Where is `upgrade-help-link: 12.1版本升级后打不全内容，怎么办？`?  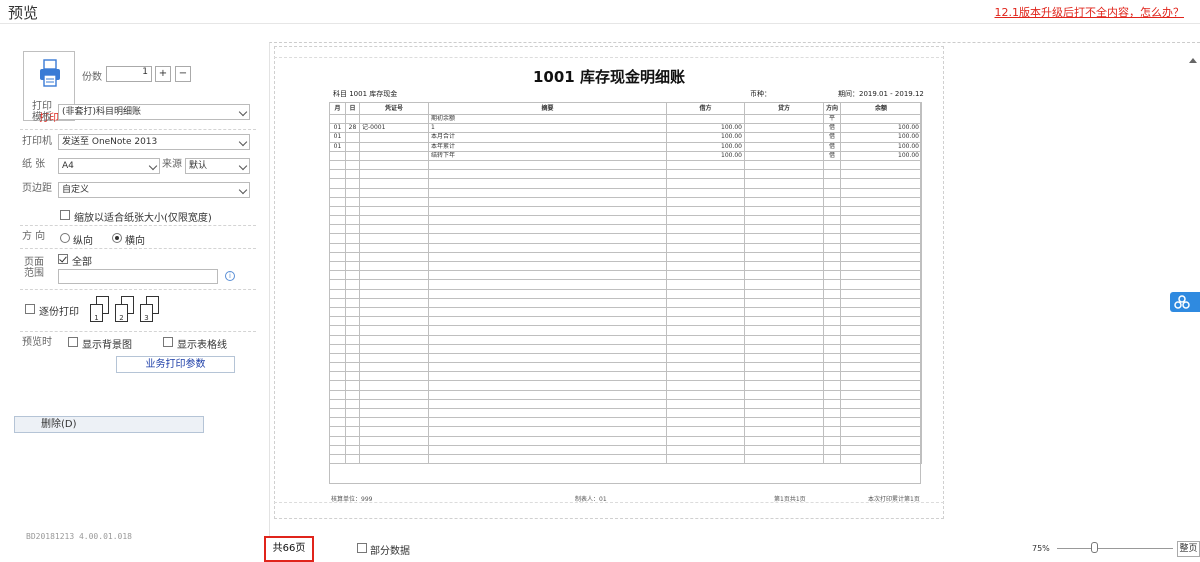
upgrade-help-link: 12.1版本升级后打不全内容，怎么办？ is located at coordinates (1090, 12).